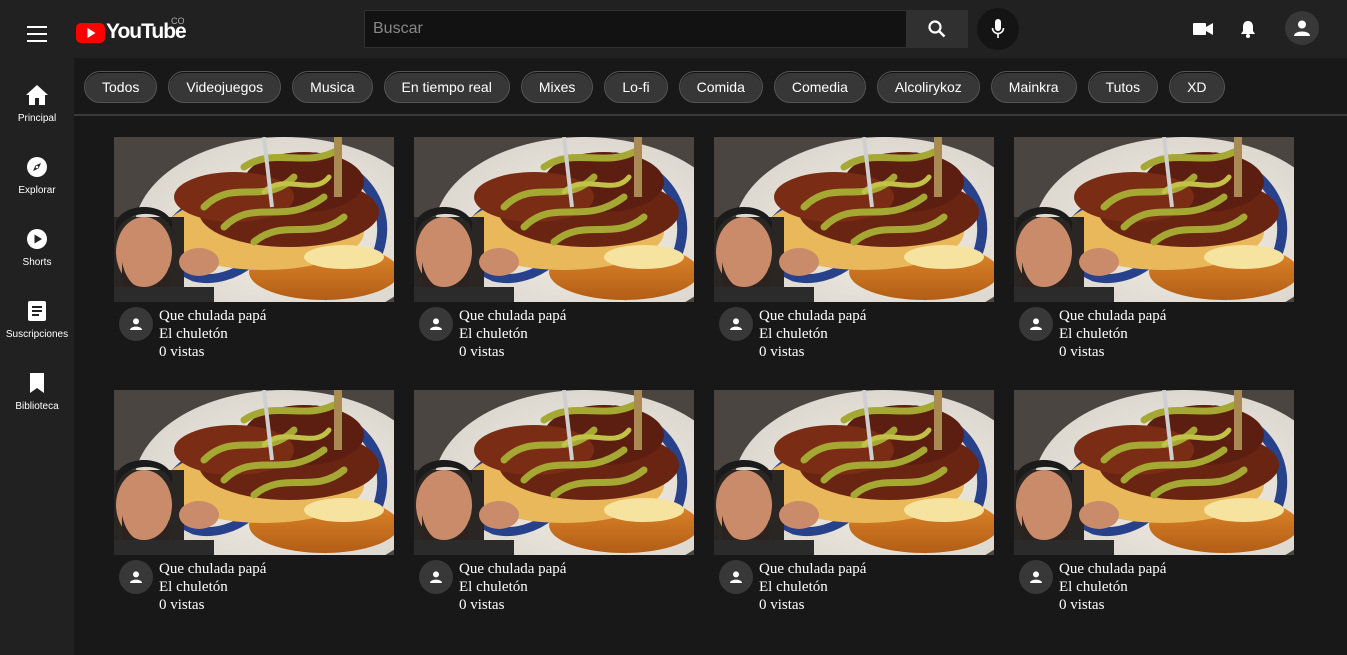 Image resolution: width=1347 pixels, height=655 pixels. Describe the element at coordinates (121, 87) in the screenshot. I see `chip-todos: Todos` at that location.